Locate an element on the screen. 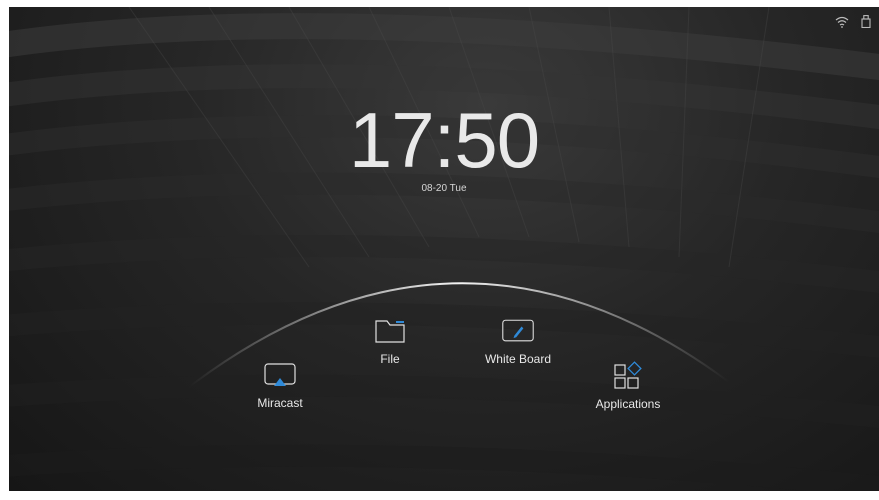 This screenshot has height=500, width=879. apps-grid-icon is located at coordinates (628, 376).